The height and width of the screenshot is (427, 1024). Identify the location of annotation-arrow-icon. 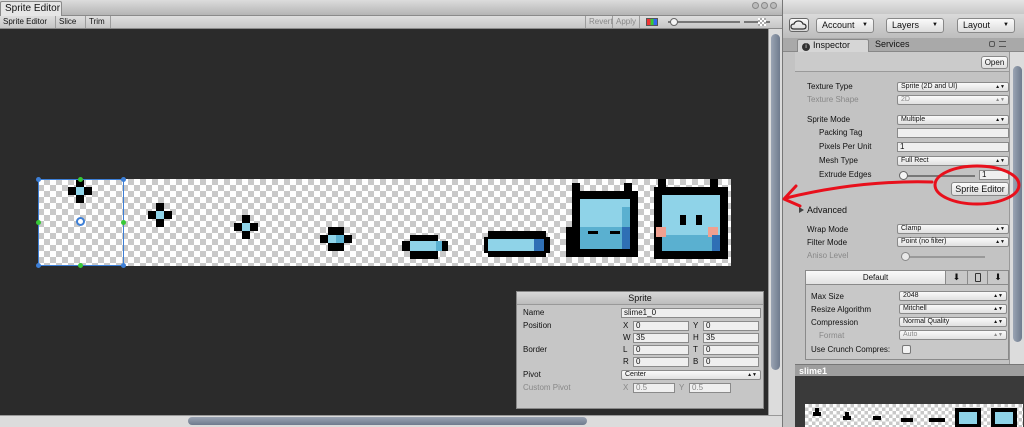
(859, 190).